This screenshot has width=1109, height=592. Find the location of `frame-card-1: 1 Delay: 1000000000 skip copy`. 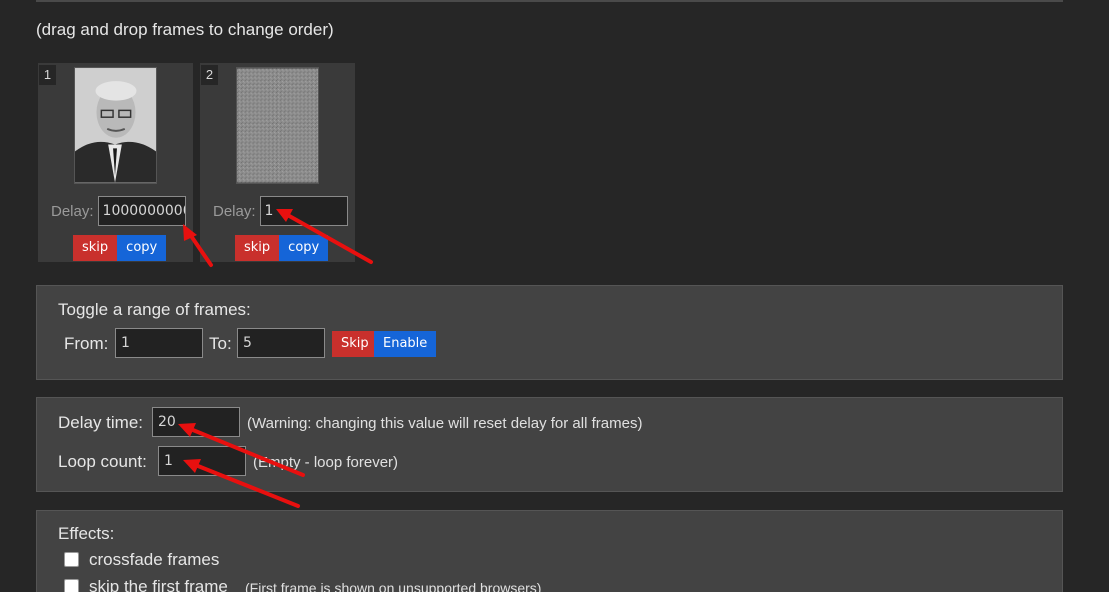

frame-card-1: 1 Delay: 1000000000 skip copy is located at coordinates (115, 162).